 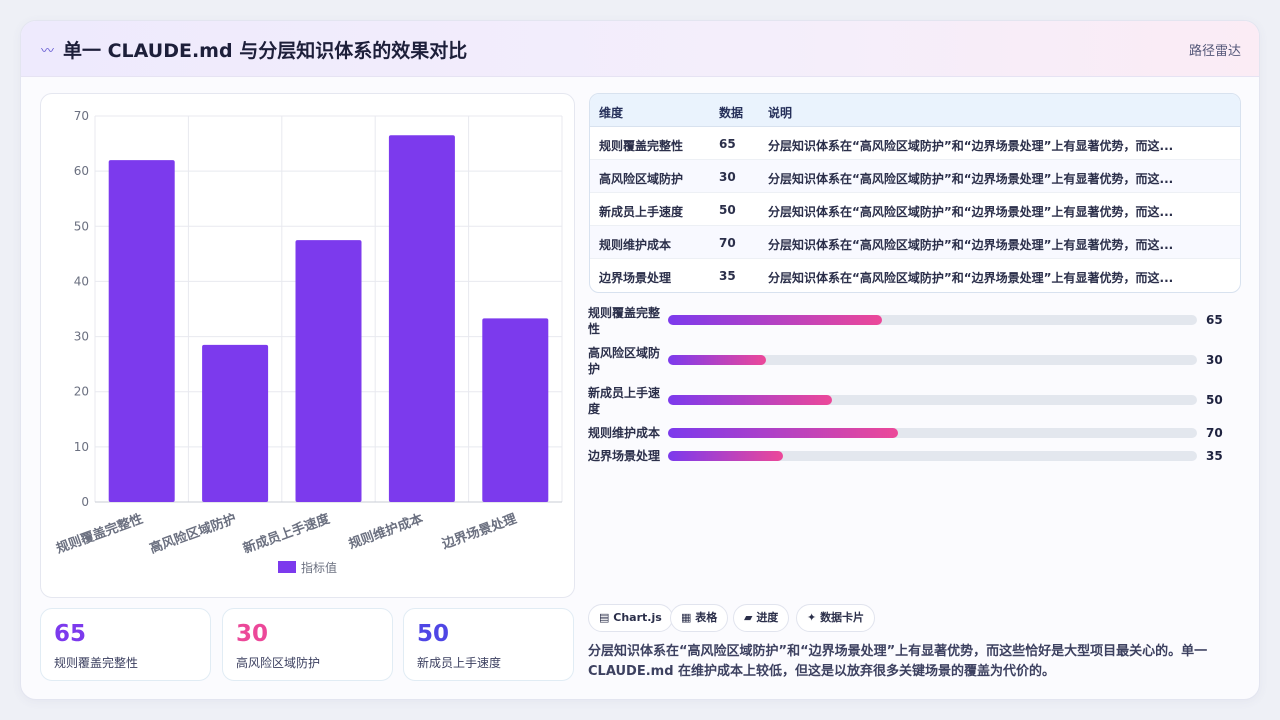 I want to click on y-tick-label: 10, so click(x=81, y=447).